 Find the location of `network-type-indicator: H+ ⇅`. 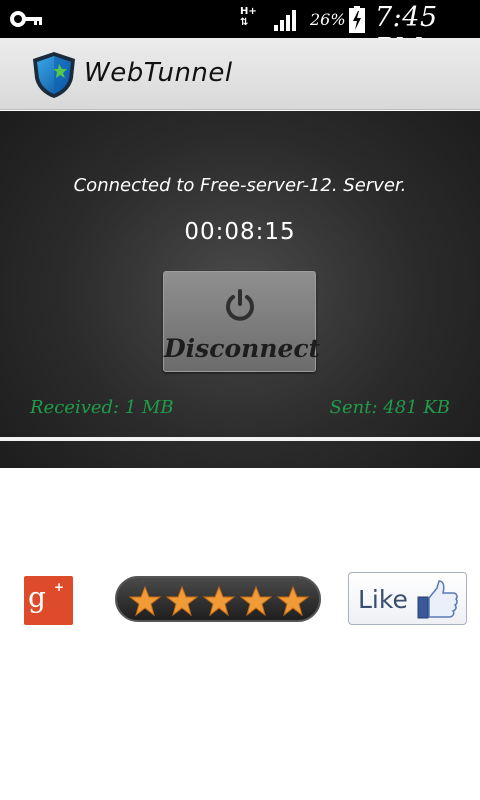

network-type-indicator: H+ ⇅ is located at coordinates (248, 17).